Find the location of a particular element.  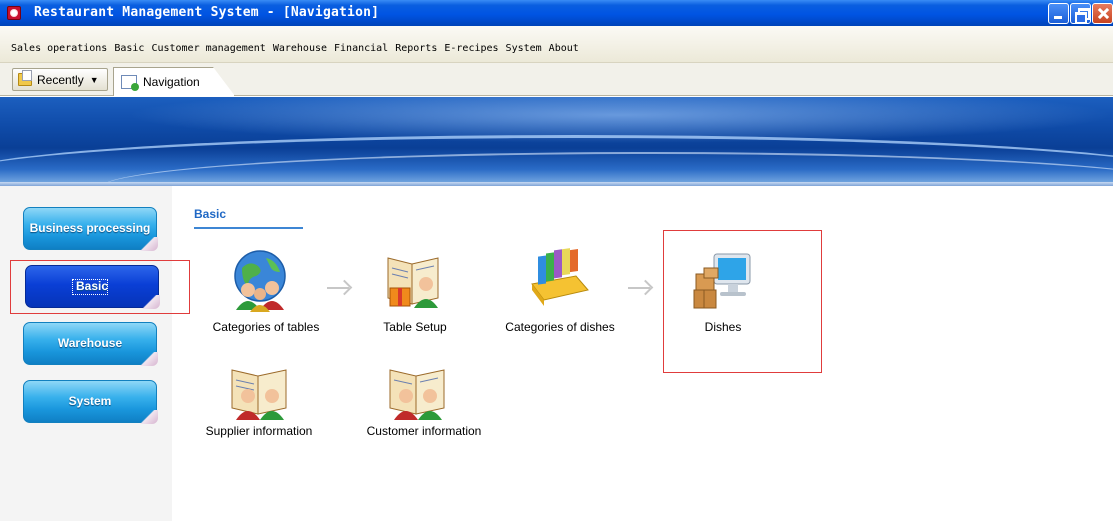

tab-navigation-label: Navigation is located at coordinates (171, 82).